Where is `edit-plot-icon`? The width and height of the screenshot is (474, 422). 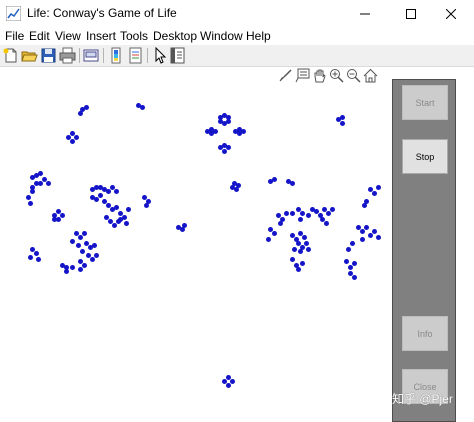 edit-plot-icon is located at coordinates (161, 55).